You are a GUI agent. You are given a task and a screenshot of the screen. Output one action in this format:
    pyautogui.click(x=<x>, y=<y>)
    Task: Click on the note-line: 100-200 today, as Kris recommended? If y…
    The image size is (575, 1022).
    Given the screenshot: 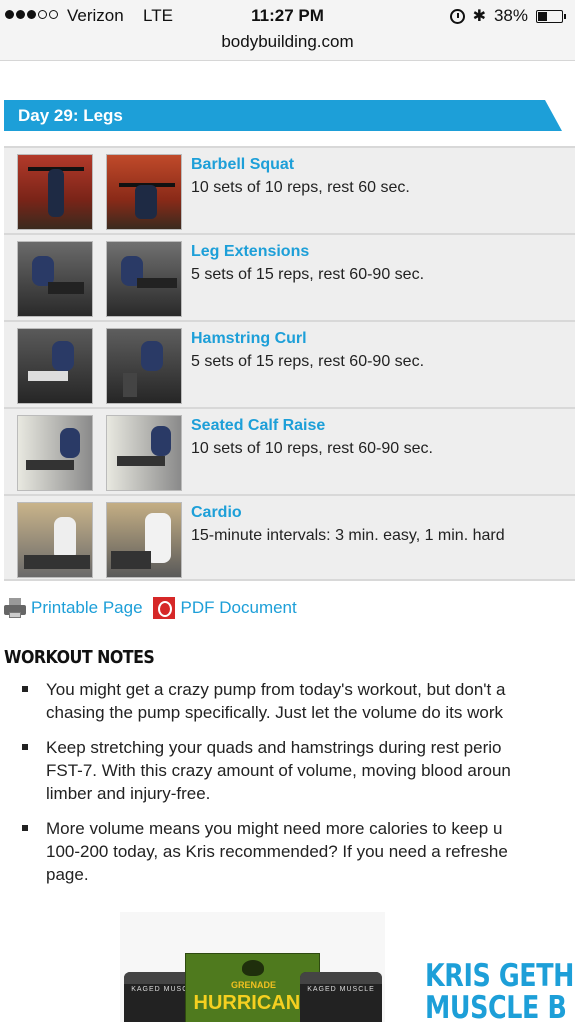 What is the action you would take?
    pyautogui.click(x=277, y=851)
    